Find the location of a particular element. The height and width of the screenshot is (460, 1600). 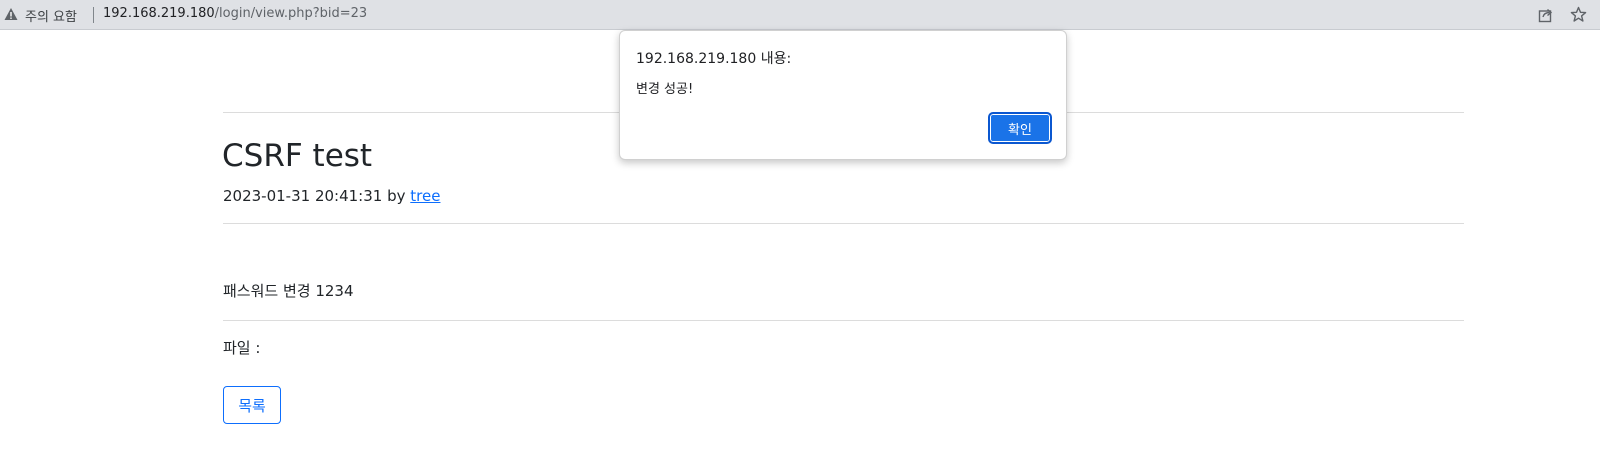

author-link: tree is located at coordinates (425, 196).